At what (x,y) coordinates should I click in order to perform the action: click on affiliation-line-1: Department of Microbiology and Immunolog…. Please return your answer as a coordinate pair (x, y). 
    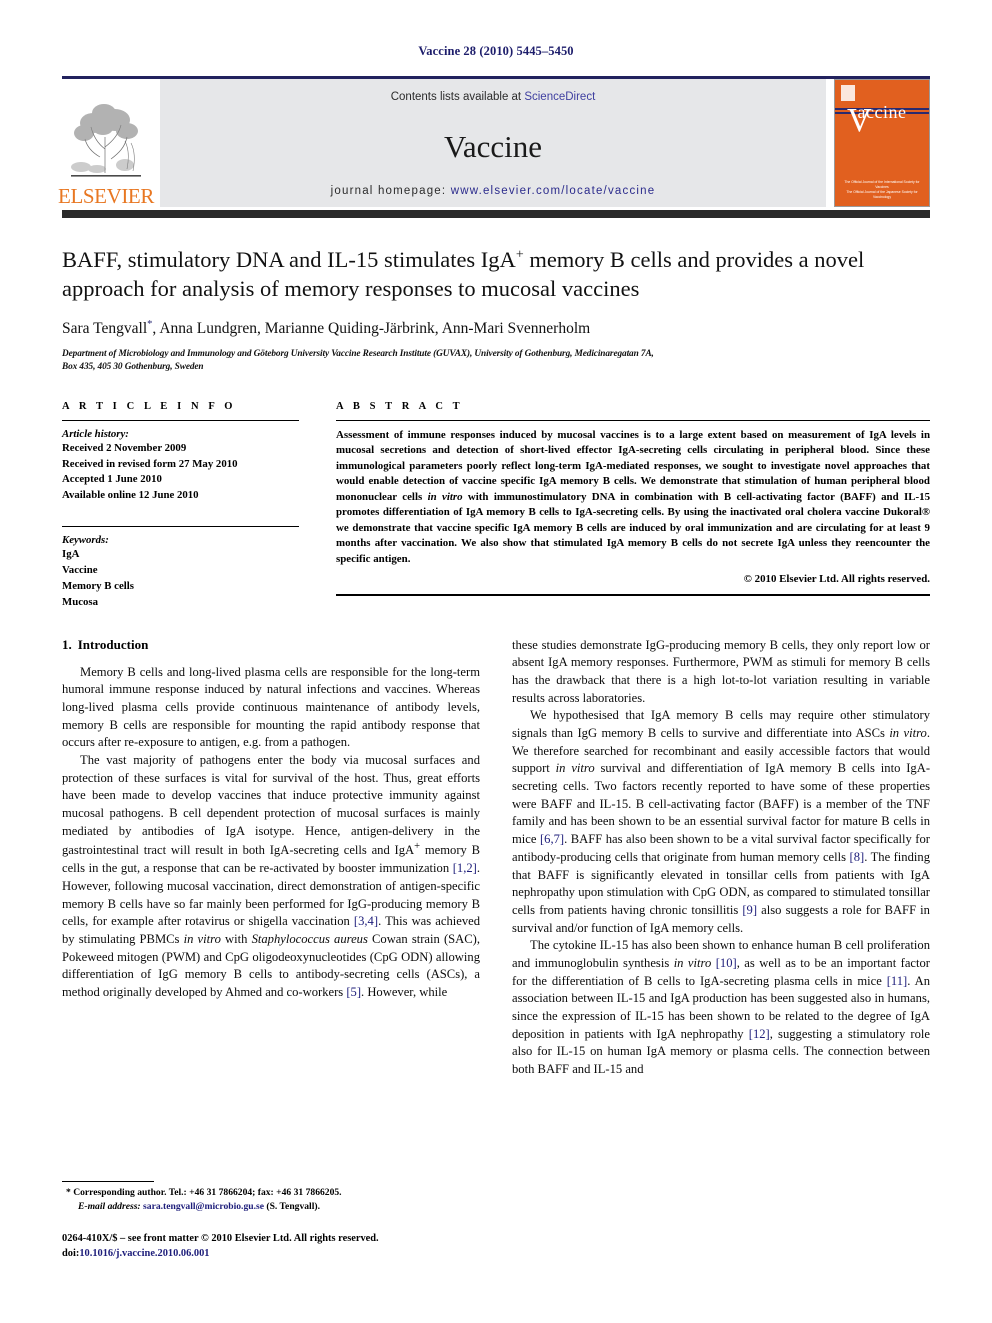
    Looking at the image, I should click on (358, 353).